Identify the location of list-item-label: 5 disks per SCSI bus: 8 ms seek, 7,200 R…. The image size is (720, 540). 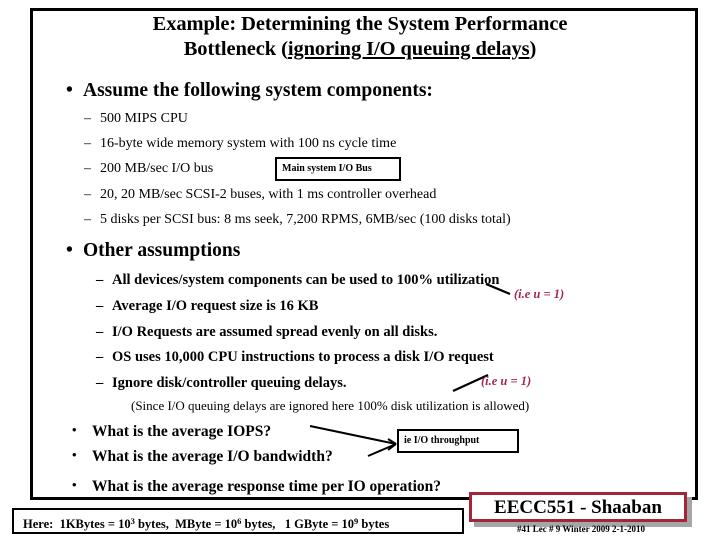
(305, 219).